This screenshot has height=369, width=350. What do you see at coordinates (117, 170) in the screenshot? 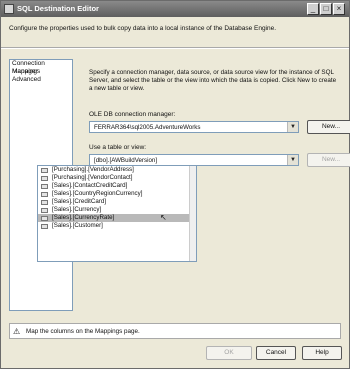
I see `list-item: [Purchasing].[VendorAddress]` at bounding box center [117, 170].